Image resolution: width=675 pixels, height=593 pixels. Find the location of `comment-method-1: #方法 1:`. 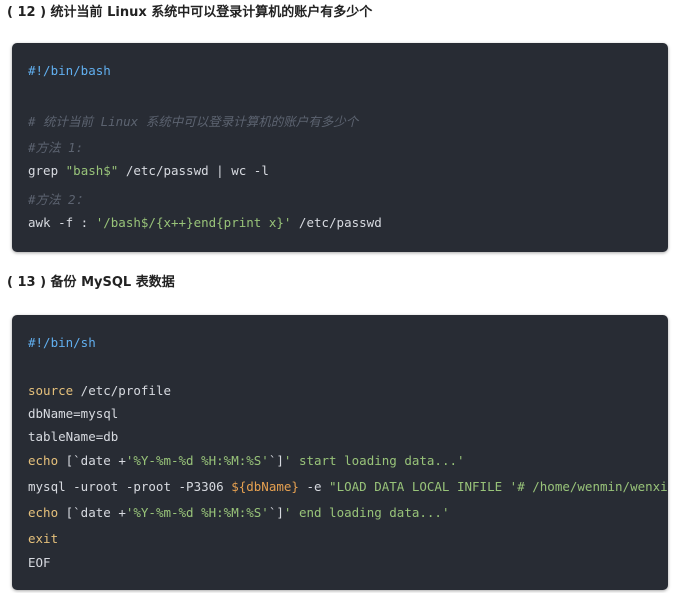

comment-method-1: #方法 1: is located at coordinates (56, 147).